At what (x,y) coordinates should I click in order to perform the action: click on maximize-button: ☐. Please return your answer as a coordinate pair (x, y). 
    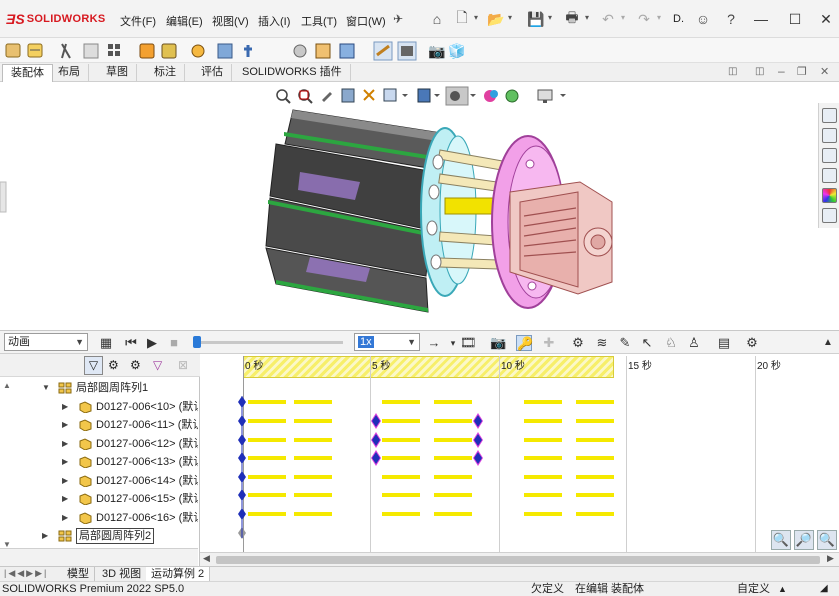
    Looking at the image, I should click on (795, 19).